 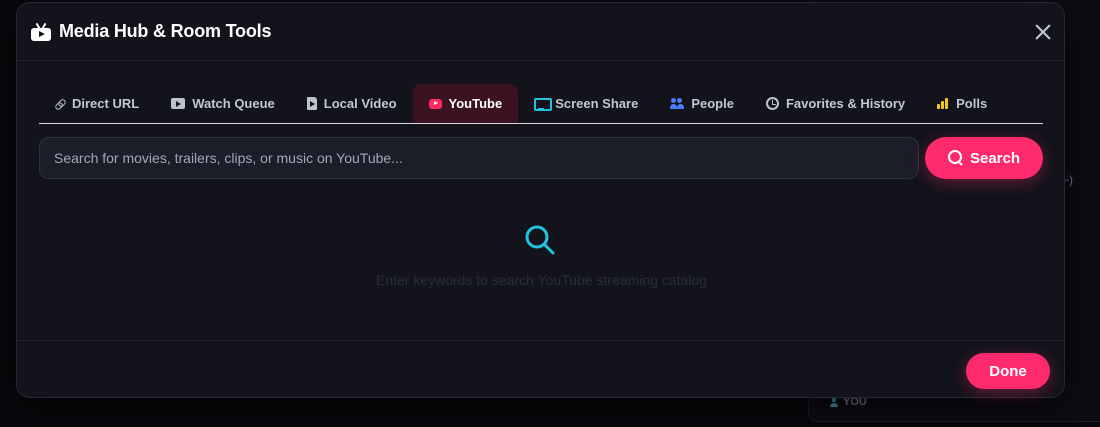 What do you see at coordinates (233, 103) in the screenshot?
I see `tab-label: Watch Queue` at bounding box center [233, 103].